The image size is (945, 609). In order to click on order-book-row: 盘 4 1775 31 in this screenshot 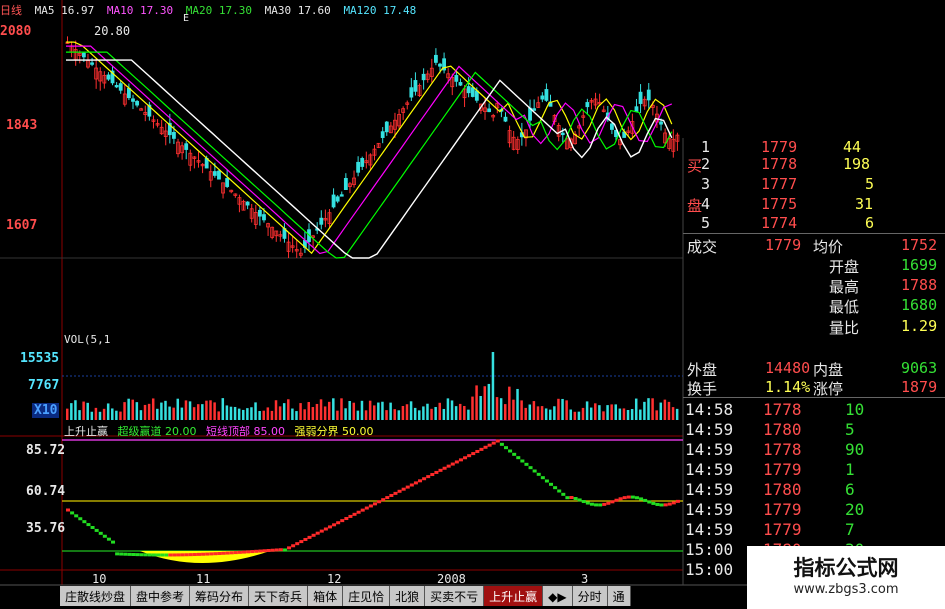, I will do `click(814, 205)`.